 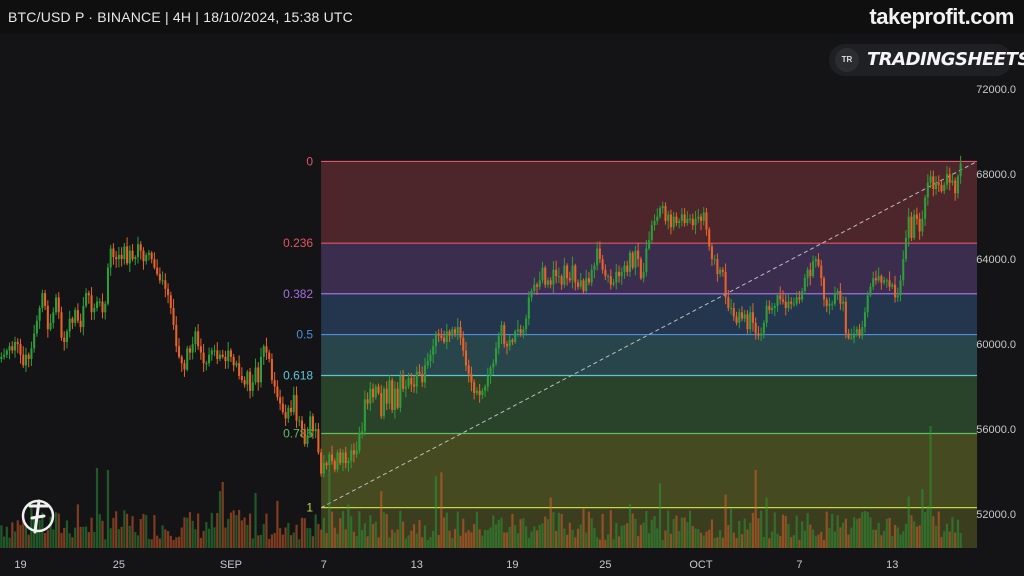 What do you see at coordinates (298, 376) in the screenshot?
I see `fib-level-label: 0.618` at bounding box center [298, 376].